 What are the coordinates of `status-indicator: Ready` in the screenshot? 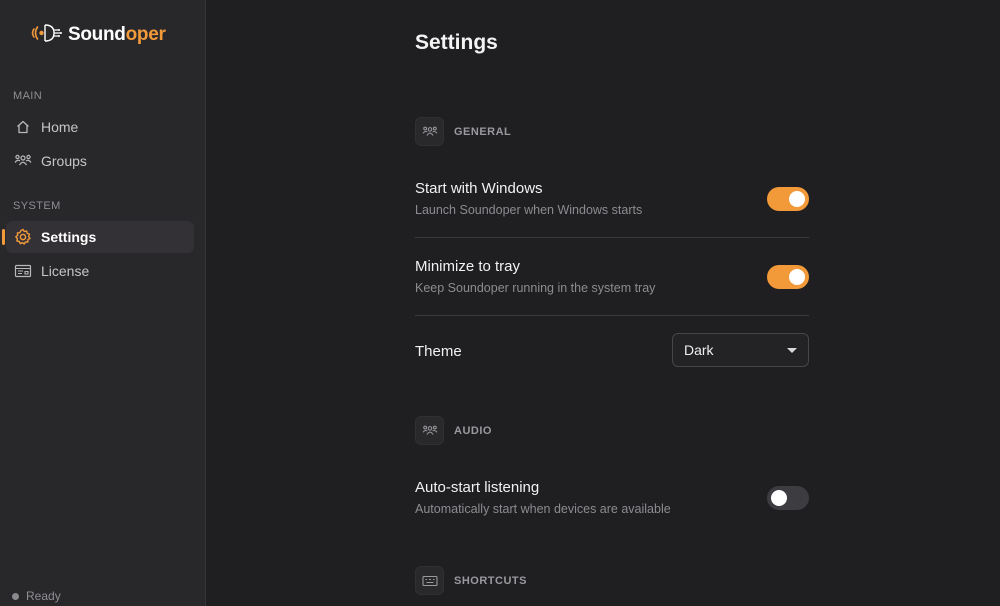 It's located at (36, 596).